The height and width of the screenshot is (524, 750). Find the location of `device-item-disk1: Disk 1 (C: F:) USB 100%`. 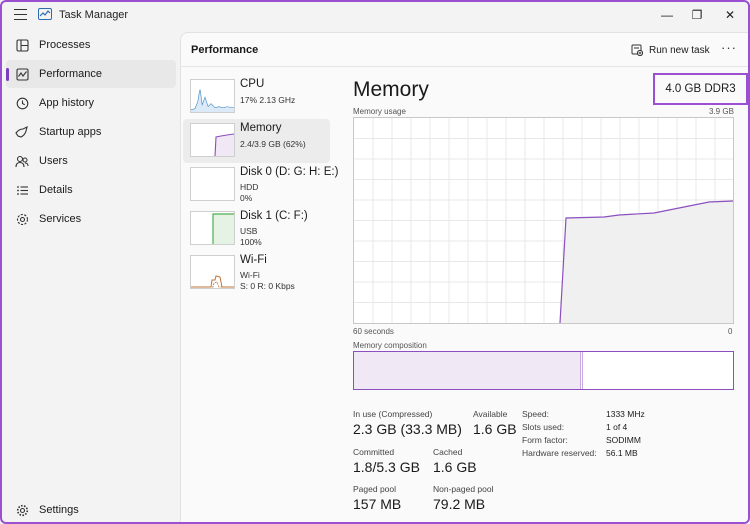

device-item-disk1: Disk 1 (C: F:) USB 100% is located at coordinates (256, 229).